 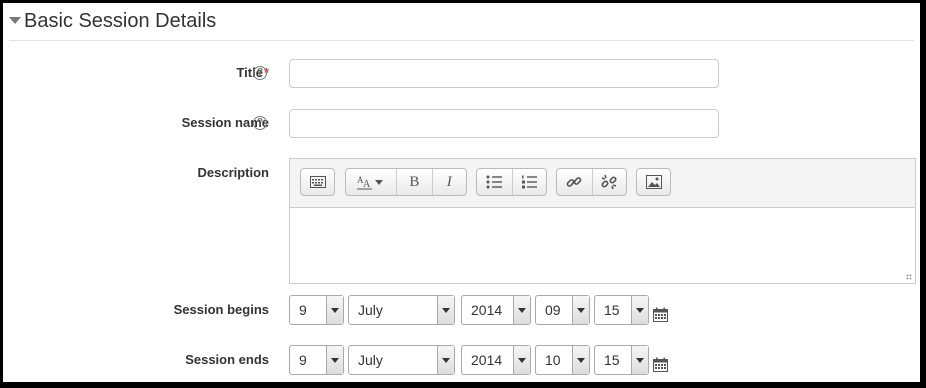 I want to click on begins-month-select: July, so click(x=401, y=310).